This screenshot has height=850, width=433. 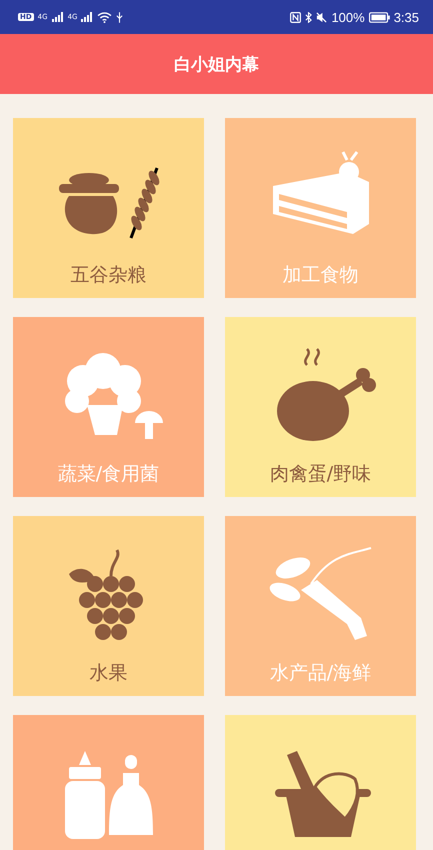 I want to click on mute-icon, so click(x=322, y=17).